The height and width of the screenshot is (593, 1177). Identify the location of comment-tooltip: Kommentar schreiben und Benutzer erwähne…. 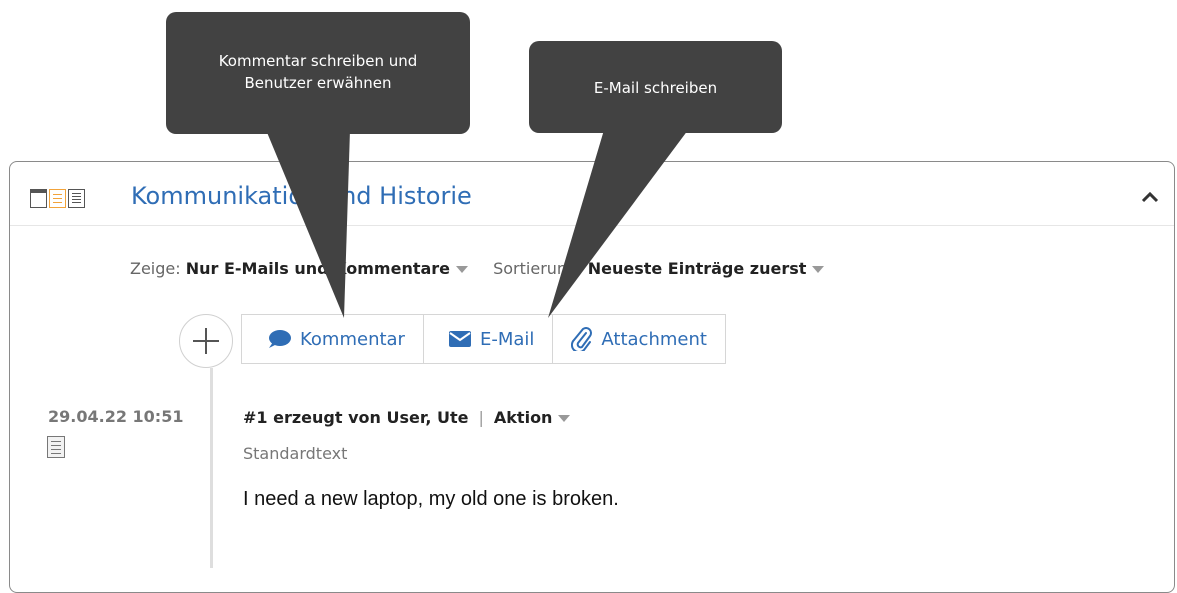
(318, 73).